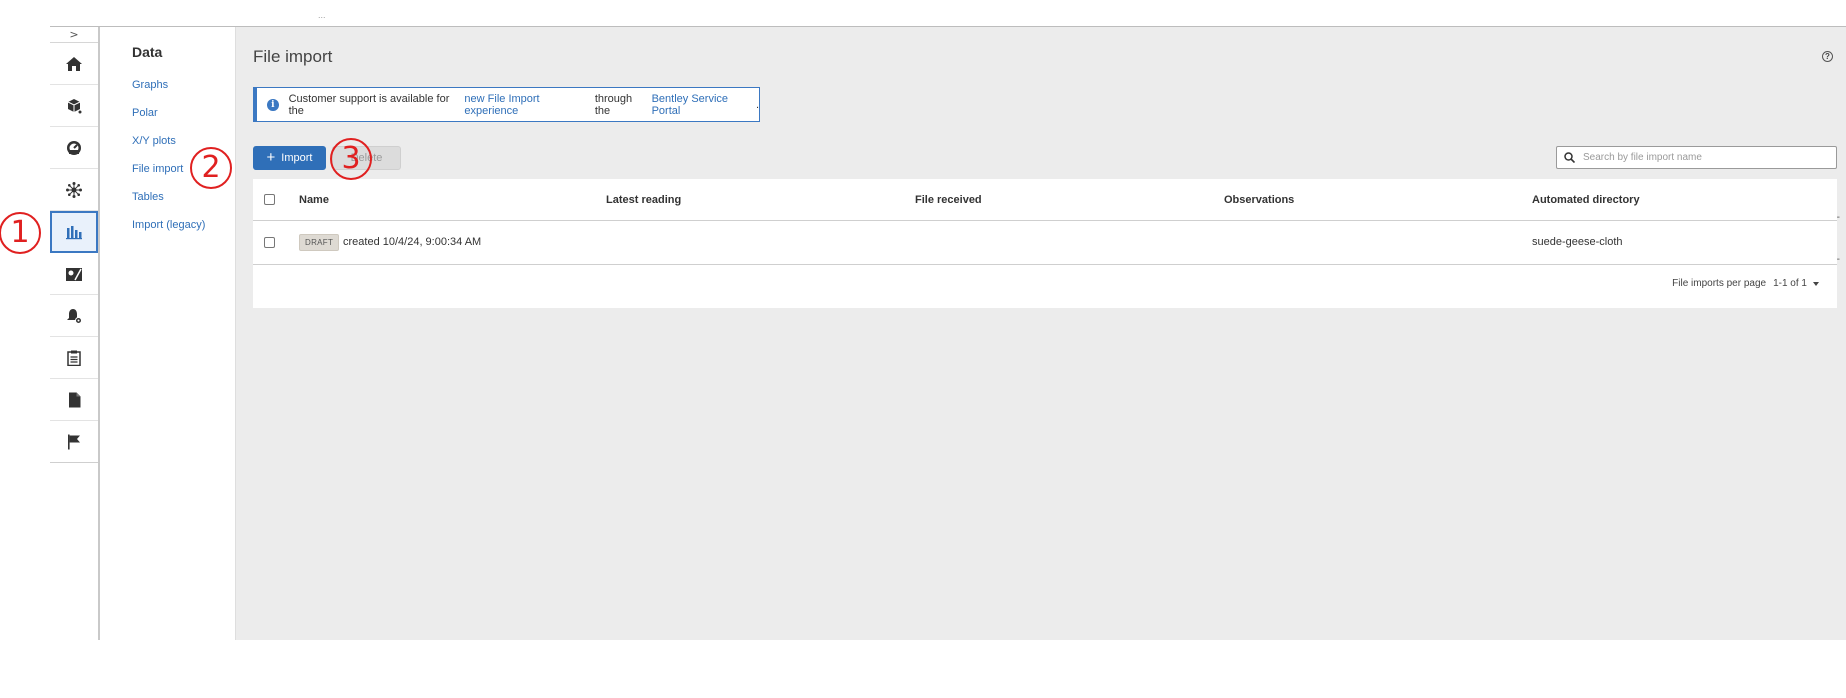  I want to click on subnav-link-graphs: Graphs, so click(150, 85).